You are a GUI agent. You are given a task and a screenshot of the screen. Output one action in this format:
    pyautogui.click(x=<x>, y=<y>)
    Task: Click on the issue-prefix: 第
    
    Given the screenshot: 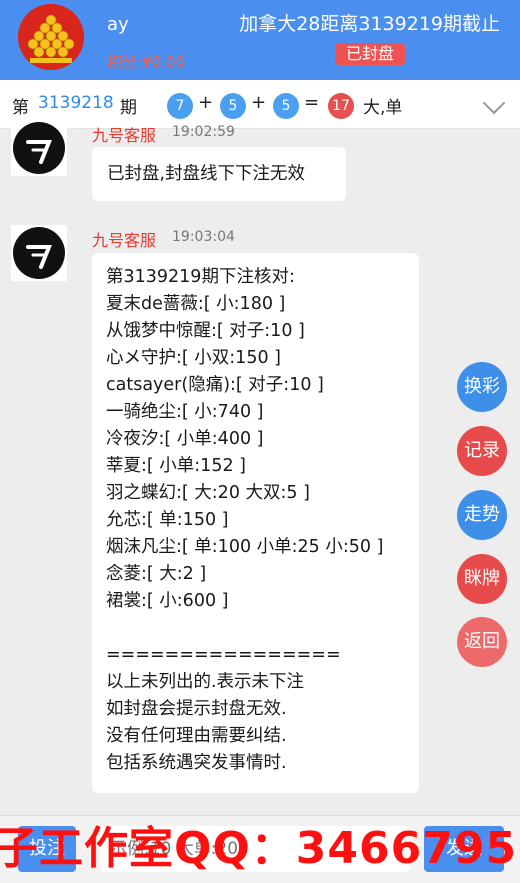 What is the action you would take?
    pyautogui.click(x=20, y=108)
    